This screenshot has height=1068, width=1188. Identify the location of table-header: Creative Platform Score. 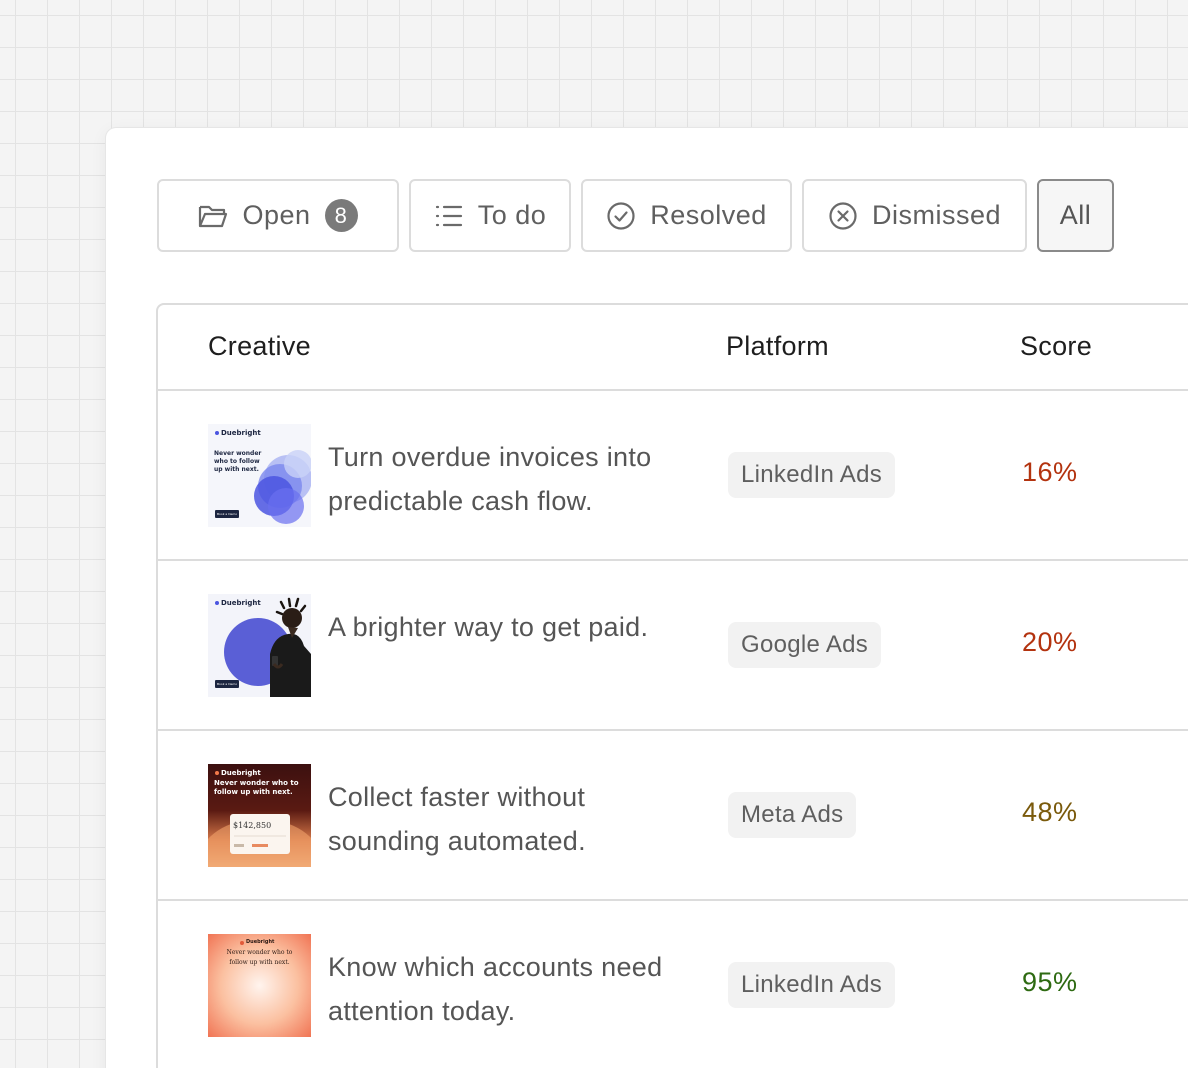
(673, 348).